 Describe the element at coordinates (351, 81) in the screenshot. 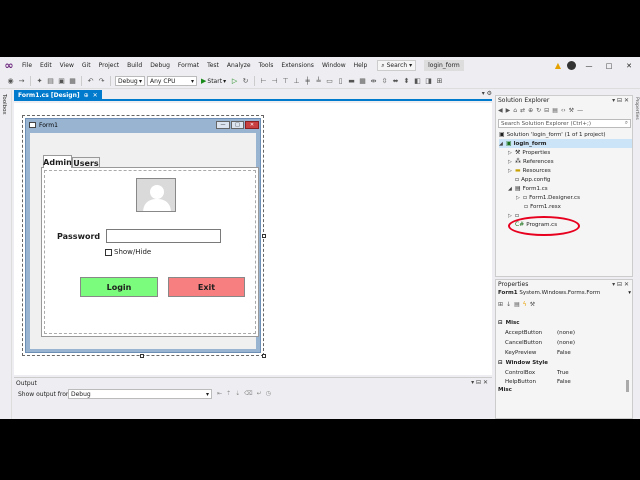

I see `make-same-height-icon: ▬` at that location.